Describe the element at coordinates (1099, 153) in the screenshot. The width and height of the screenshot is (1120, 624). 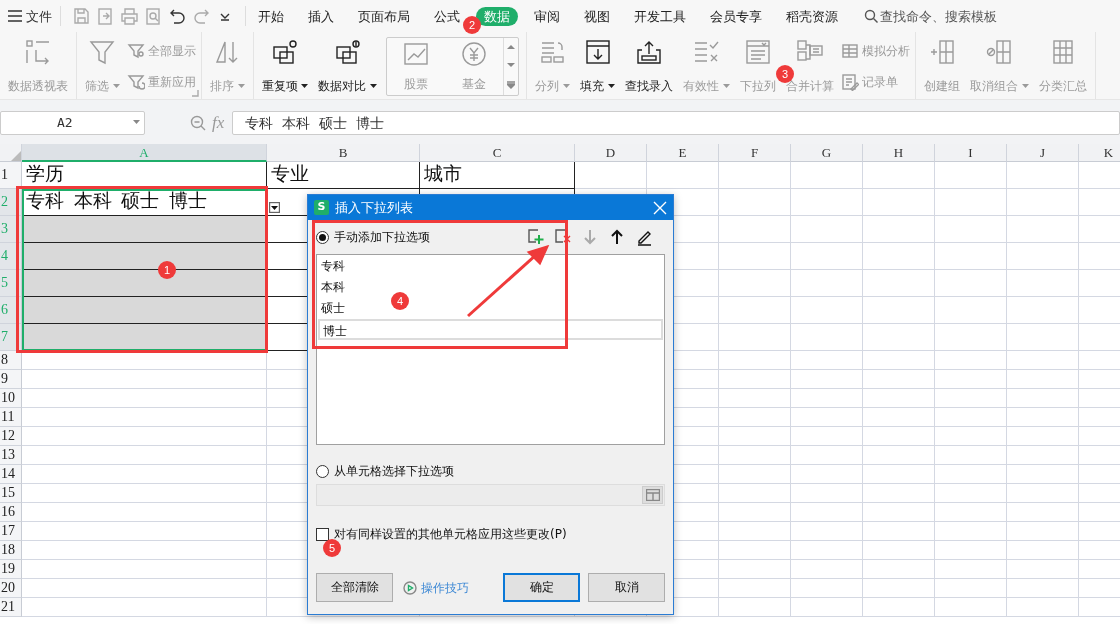
I see `column-header: K` at that location.